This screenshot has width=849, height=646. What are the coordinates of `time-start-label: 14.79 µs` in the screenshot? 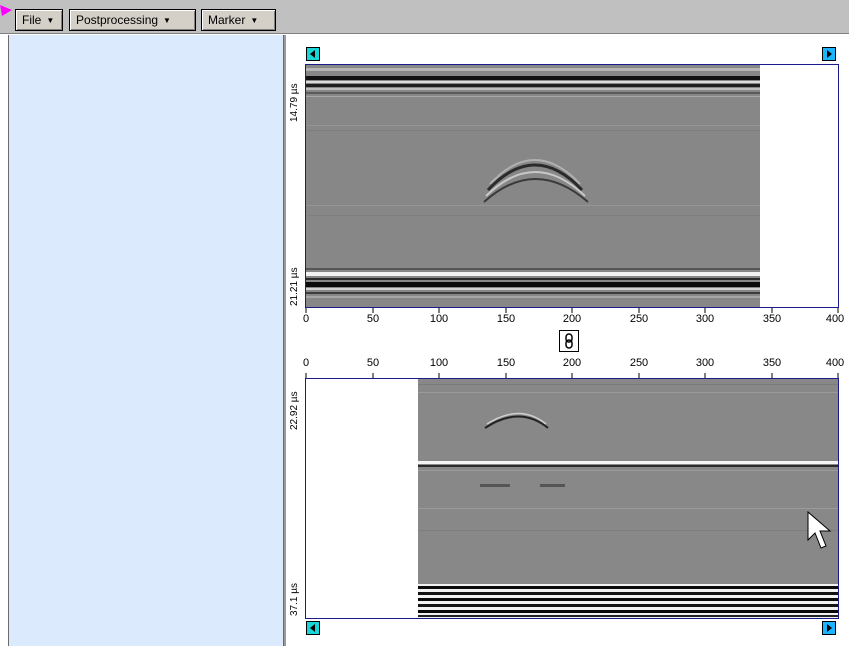 It's located at (294, 102).